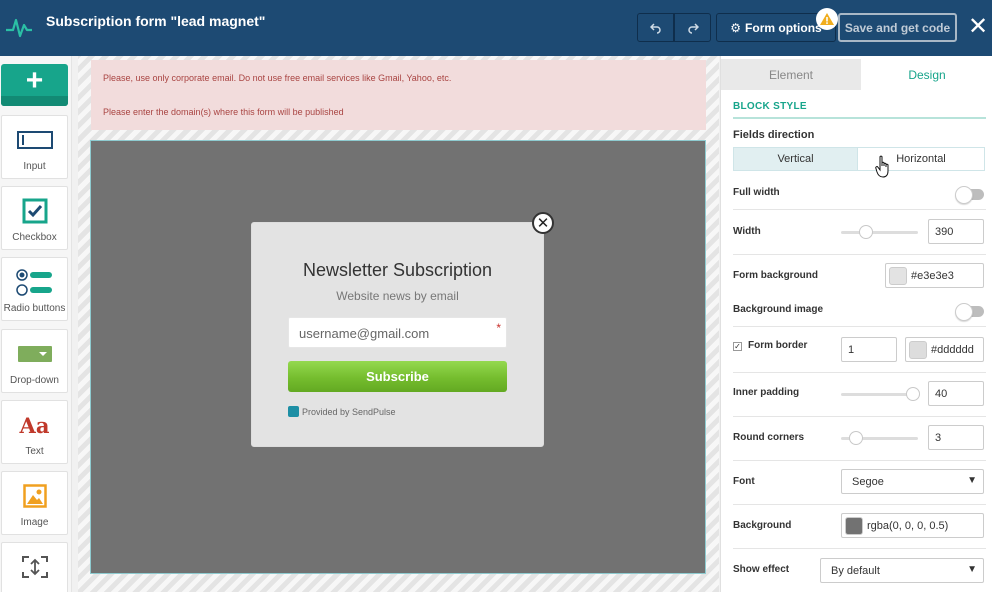 The image size is (992, 592). I want to click on width-slider, so click(879, 232).